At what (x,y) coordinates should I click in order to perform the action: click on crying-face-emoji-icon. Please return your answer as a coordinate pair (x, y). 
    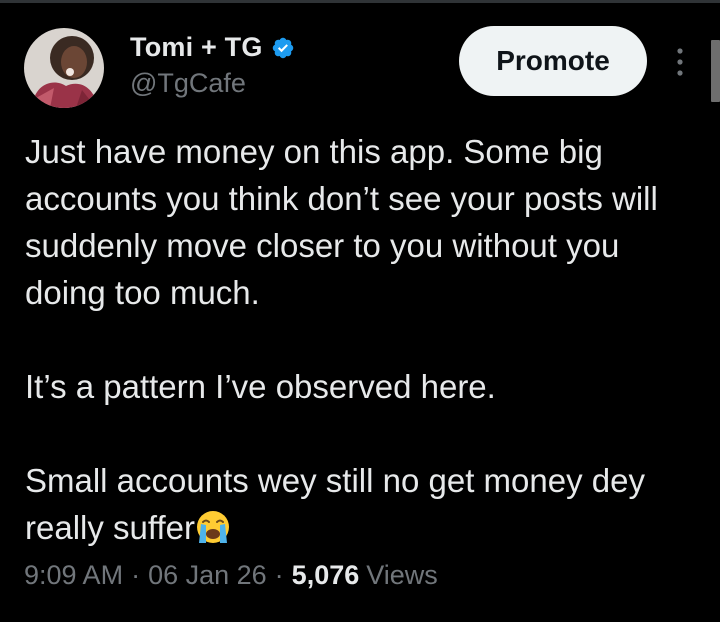
    Looking at the image, I should click on (213, 527).